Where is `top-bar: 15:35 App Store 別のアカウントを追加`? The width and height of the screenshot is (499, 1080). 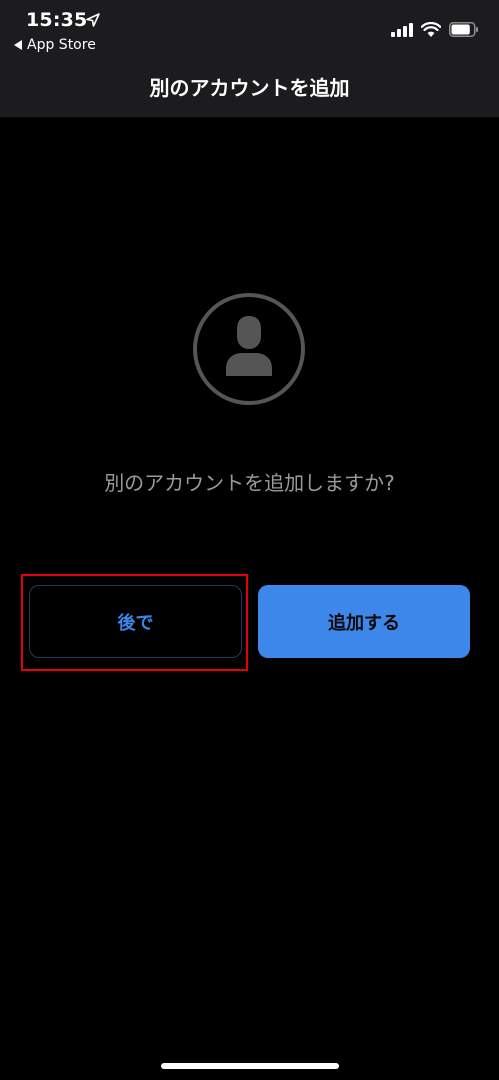 top-bar: 15:35 App Store 別のアカウントを追加 is located at coordinates (249, 58).